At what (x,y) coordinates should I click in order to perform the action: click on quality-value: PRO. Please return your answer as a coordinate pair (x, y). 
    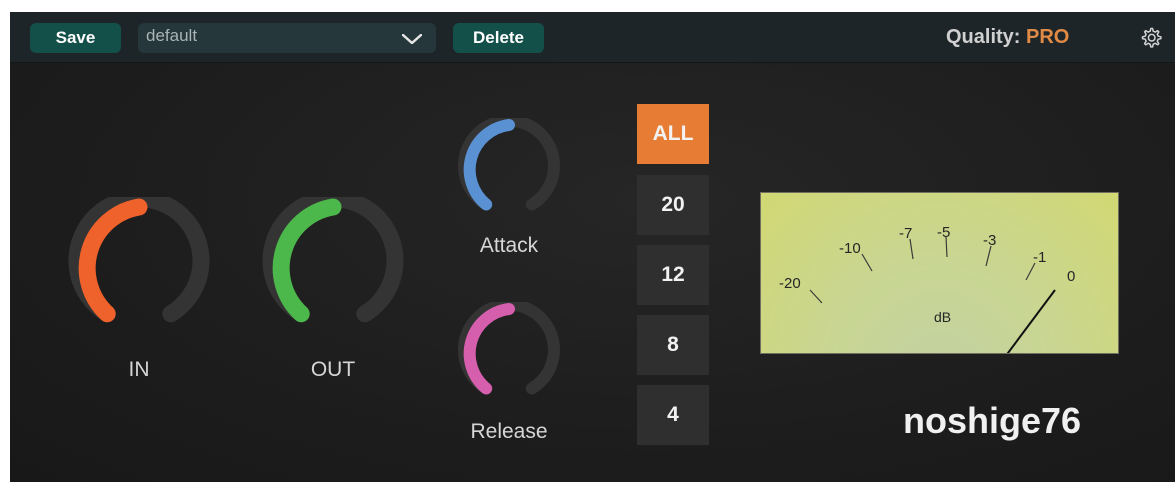
    Looking at the image, I should click on (1048, 37).